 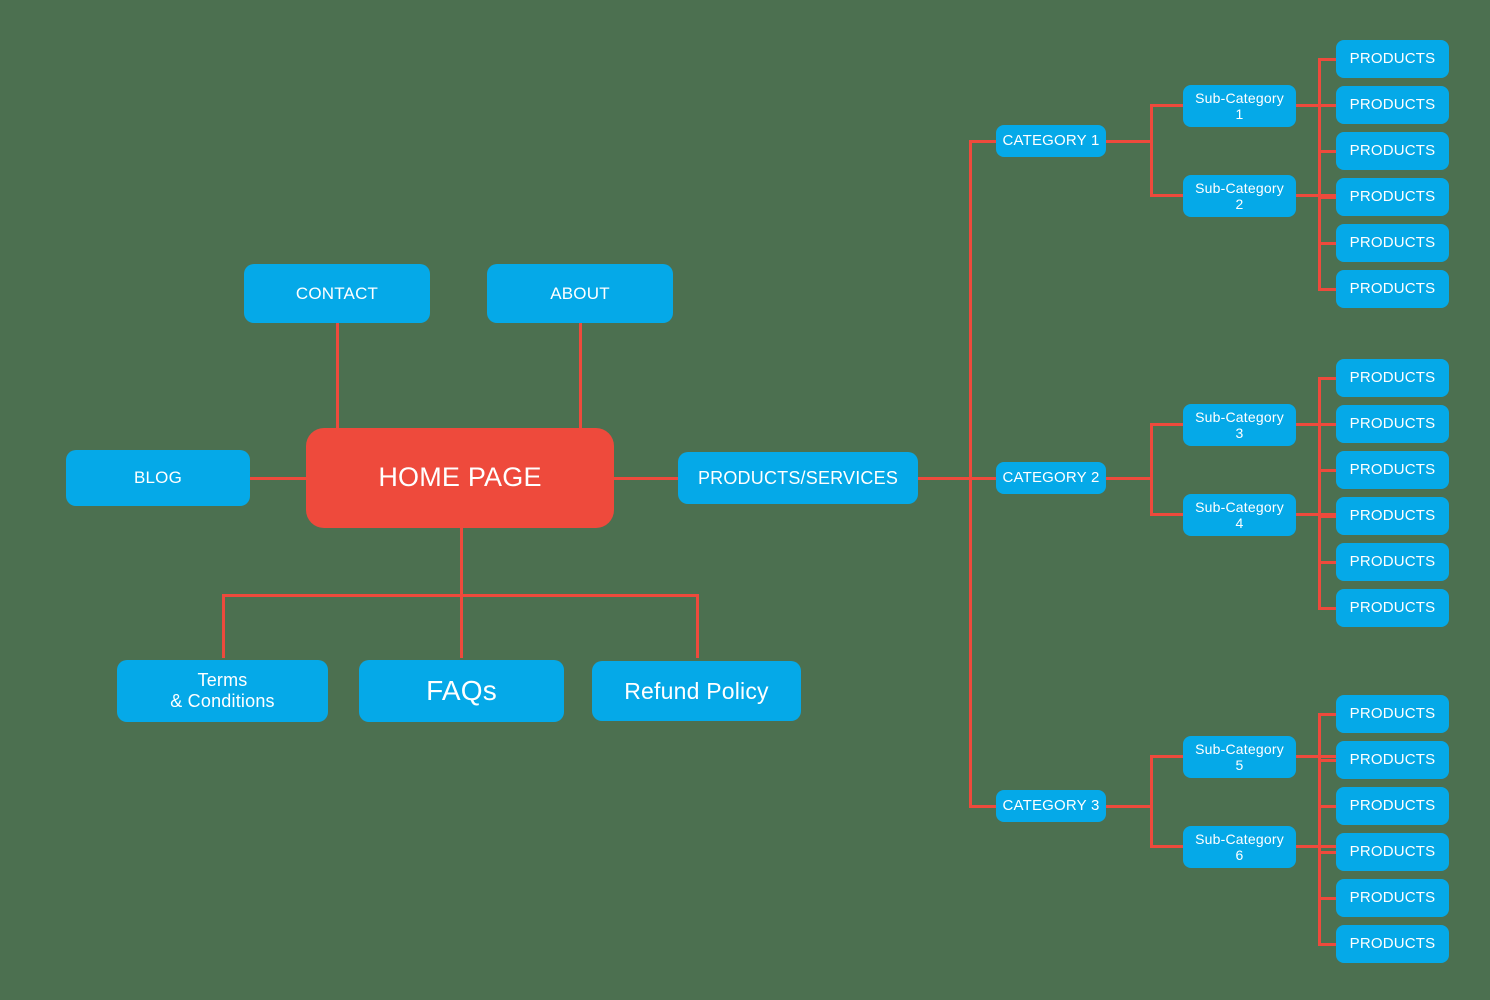 I want to click on node-refund-policy: Refund Policy, so click(x=696, y=691).